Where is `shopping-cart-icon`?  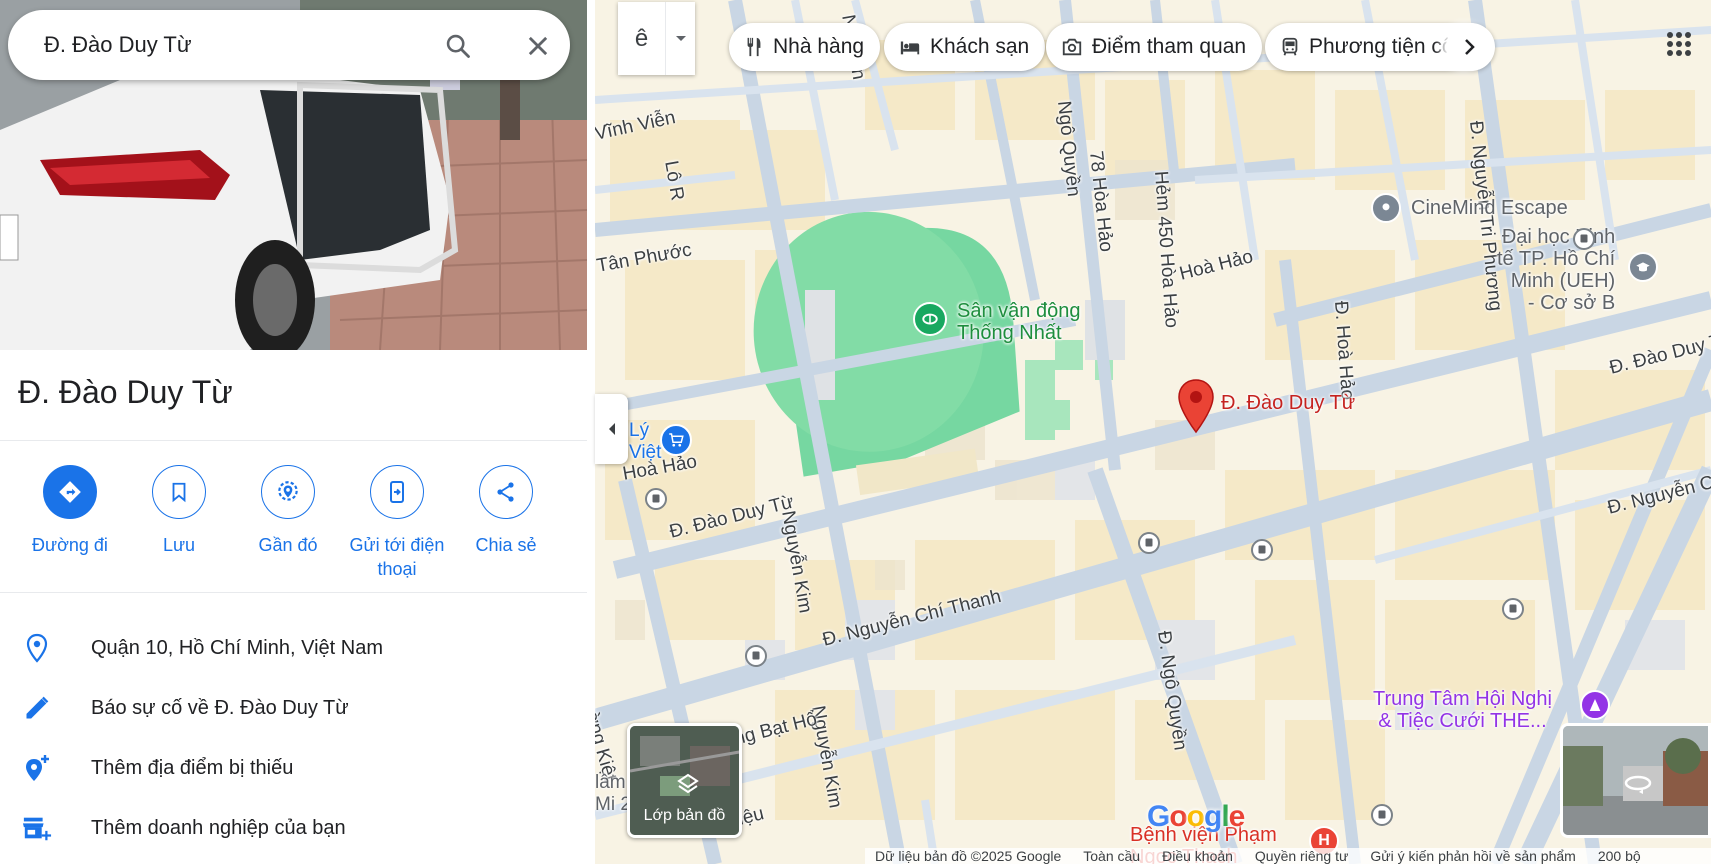 shopping-cart-icon is located at coordinates (676, 440).